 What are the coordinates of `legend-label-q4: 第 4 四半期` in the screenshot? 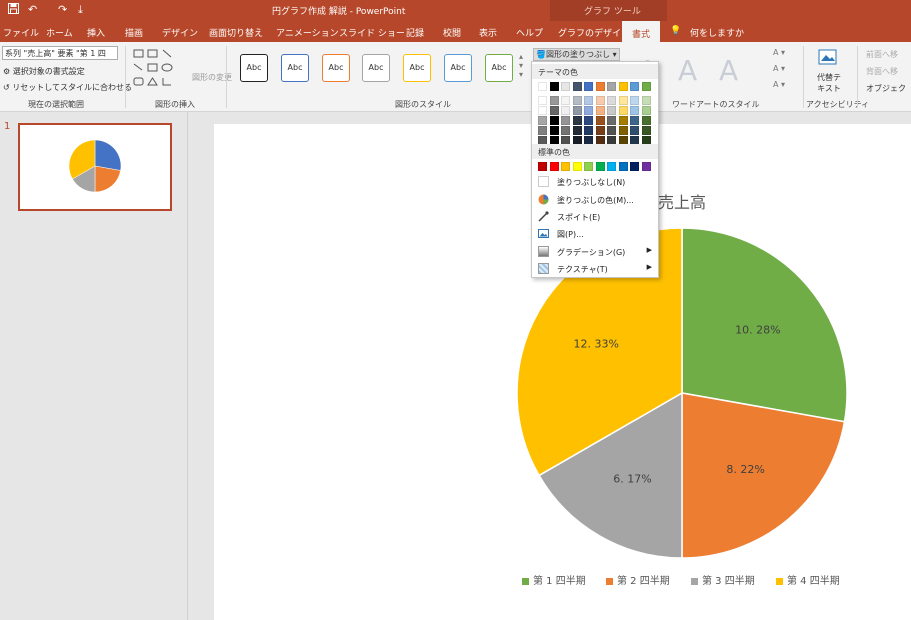 It's located at (813, 581).